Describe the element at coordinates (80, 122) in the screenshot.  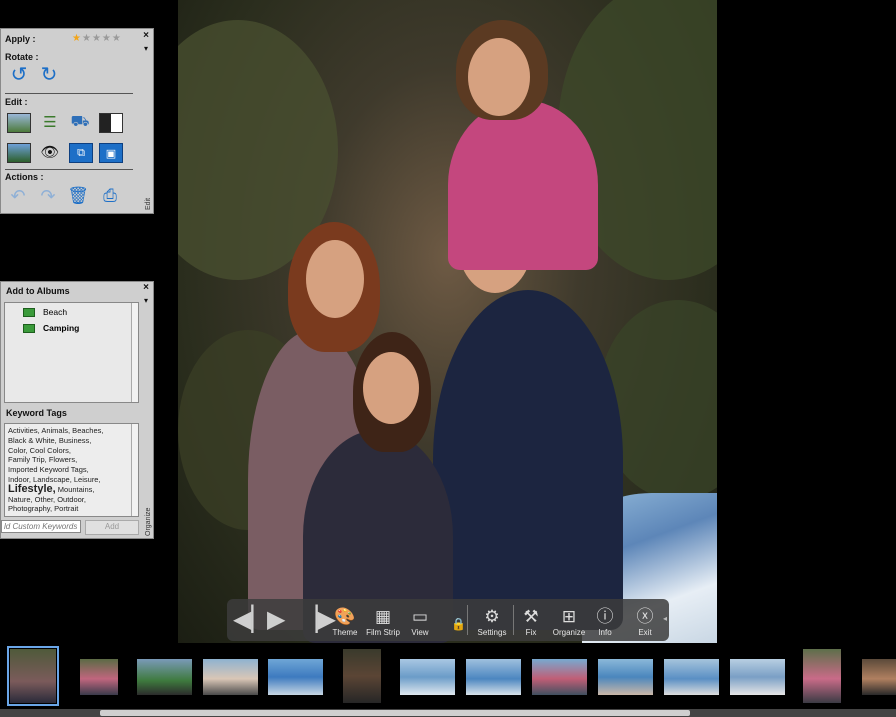
I see `auto-contrast-icon: ⛟` at that location.